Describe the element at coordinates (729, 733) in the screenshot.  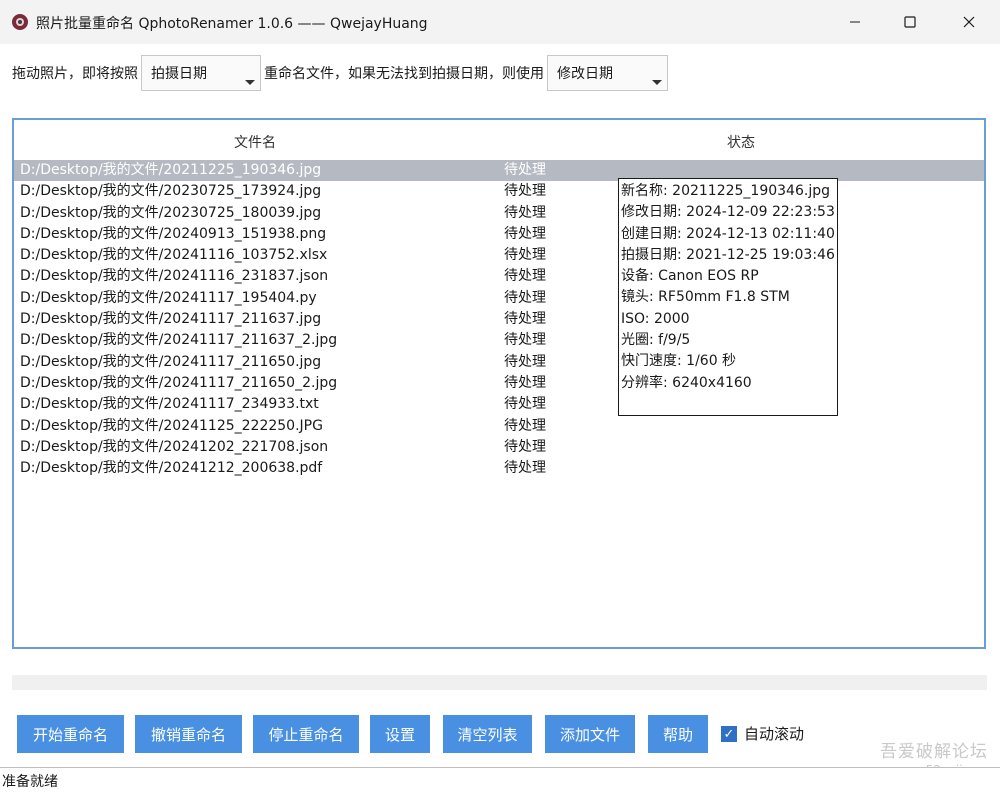
I see `auto-scroll-checkbox: ✓` at that location.